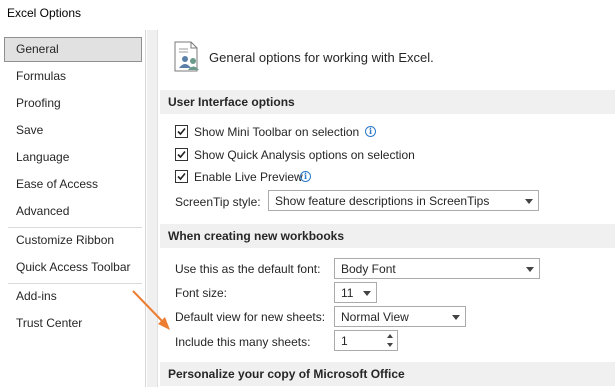  I want to click on default-view-label: Default view for new sheets:, so click(250, 317).